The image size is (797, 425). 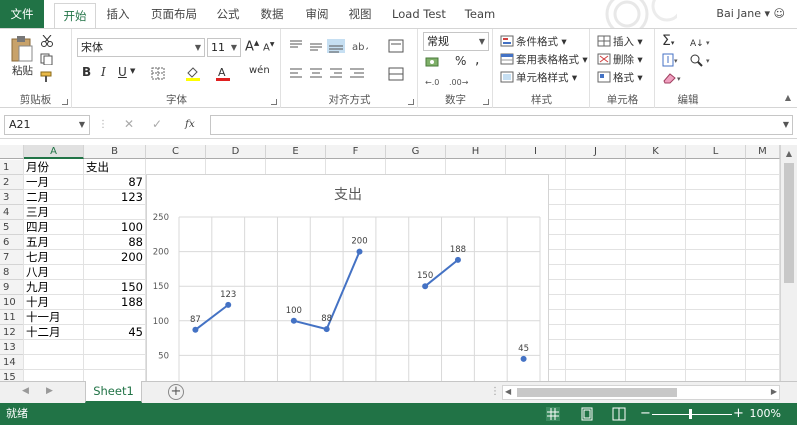 What do you see at coordinates (103, 72) in the screenshot?
I see `italic-button: I` at bounding box center [103, 72].